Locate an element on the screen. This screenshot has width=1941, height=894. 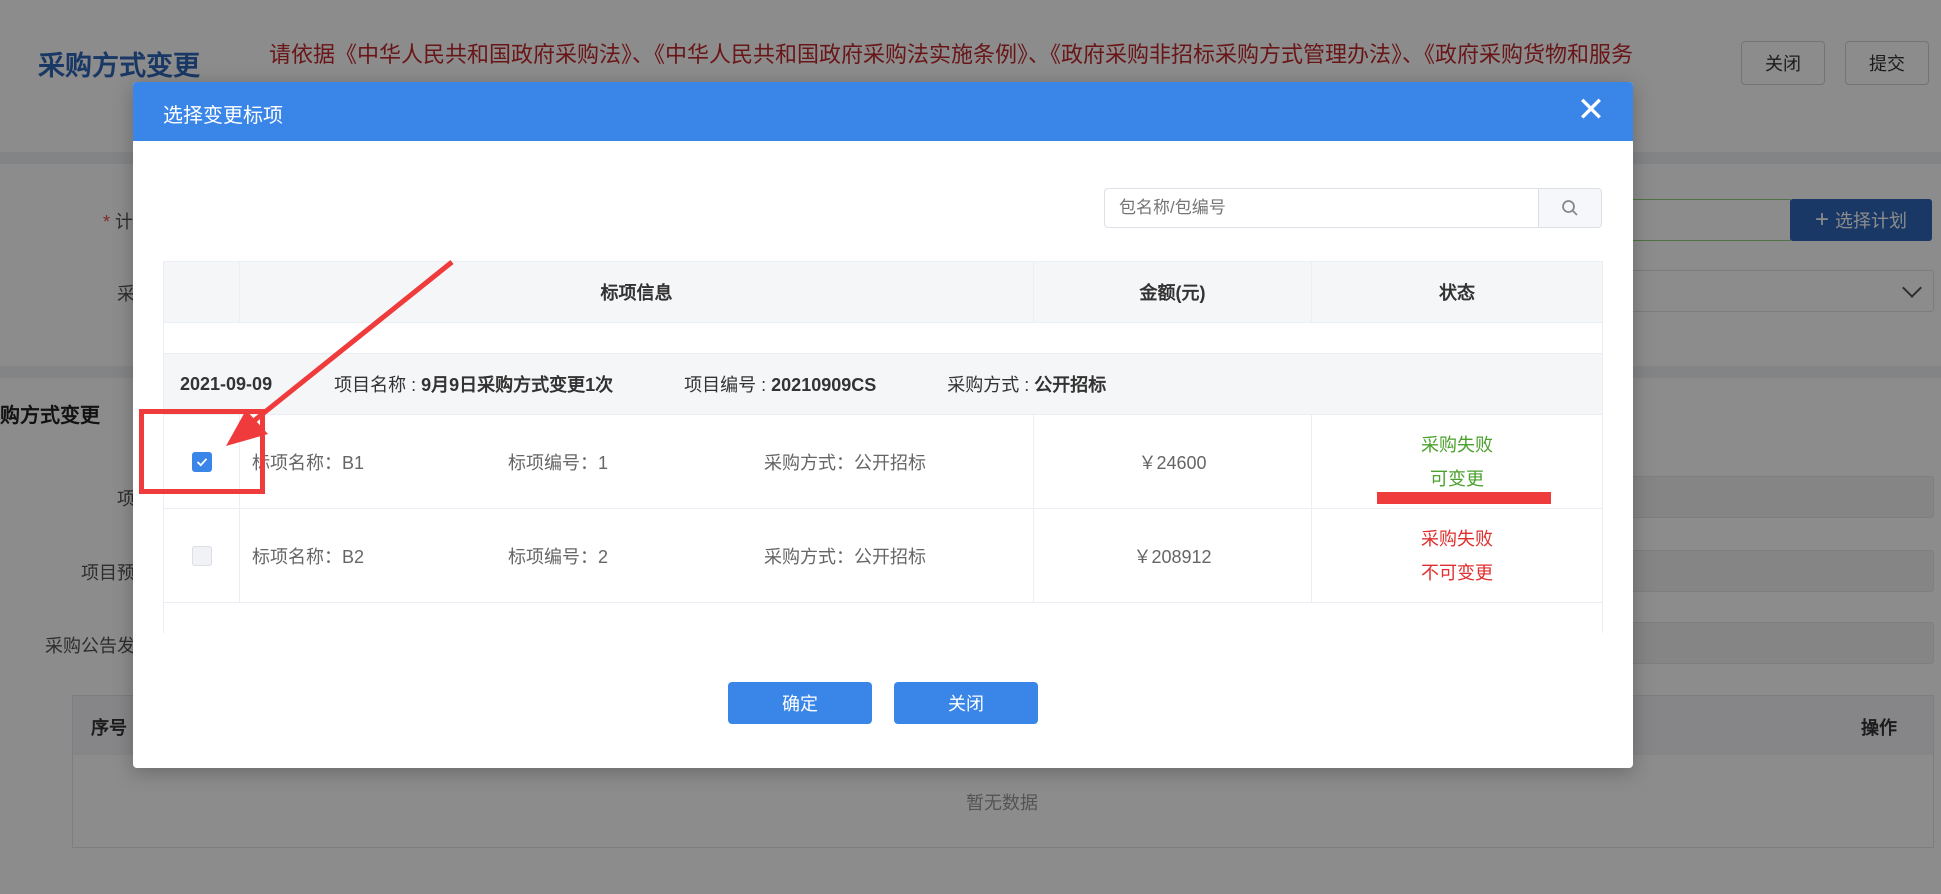
confirm-button: 确定 is located at coordinates (800, 703).